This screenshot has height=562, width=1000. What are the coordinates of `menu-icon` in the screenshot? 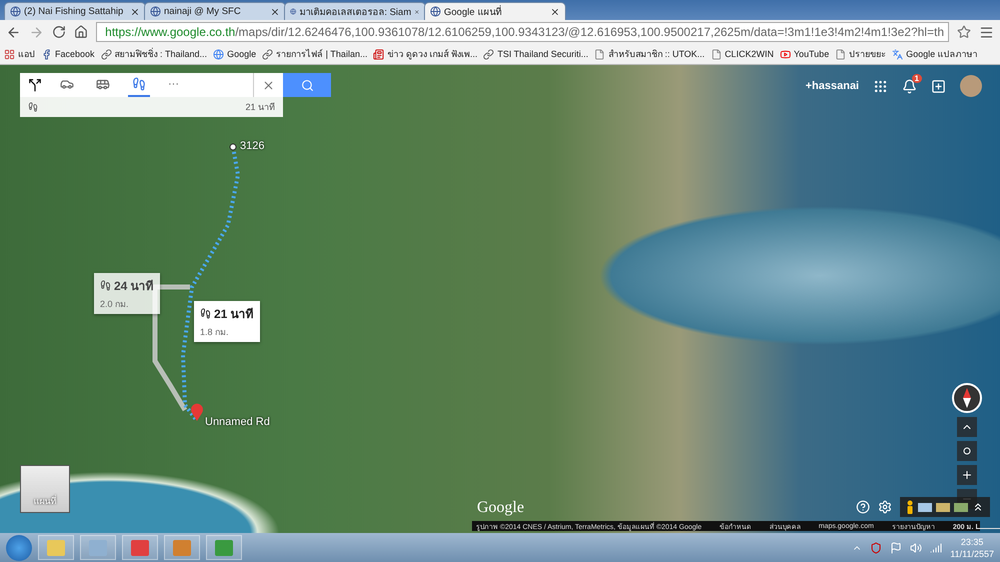 It's located at (986, 32).